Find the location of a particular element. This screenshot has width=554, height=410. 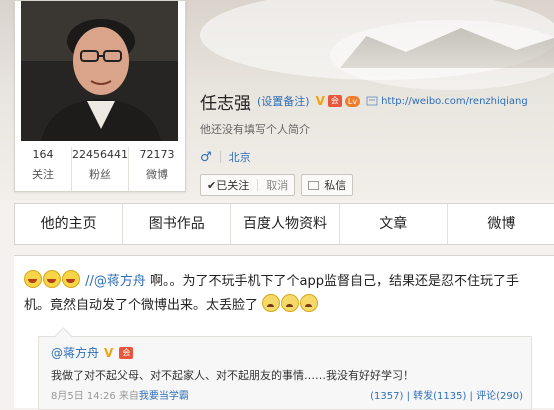

follow-status-label: 已关注 is located at coordinates (233, 185).